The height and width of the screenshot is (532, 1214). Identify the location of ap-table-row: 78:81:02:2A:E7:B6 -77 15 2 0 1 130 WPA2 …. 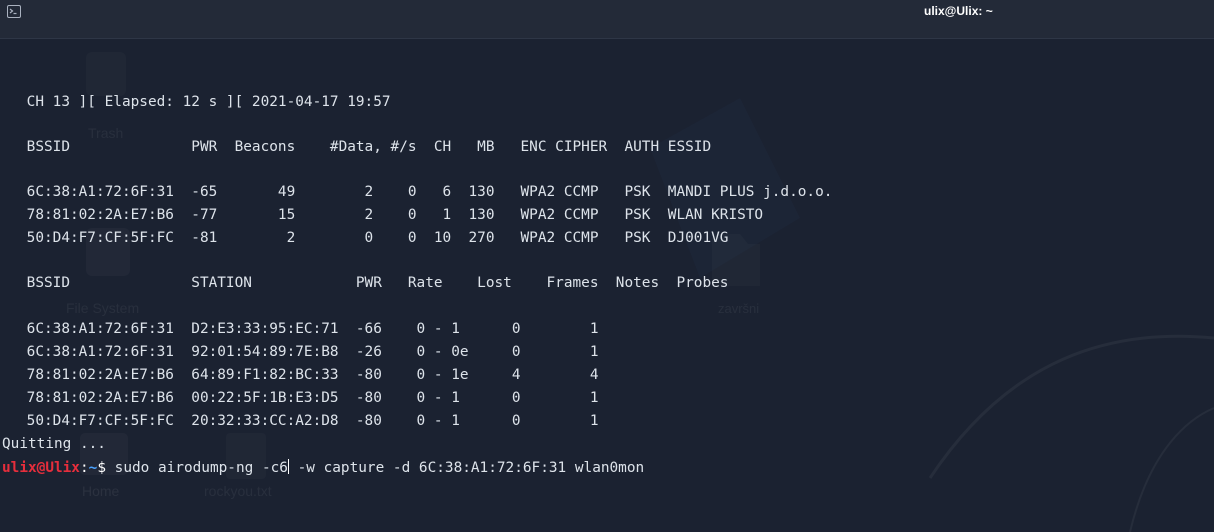
(391, 215).